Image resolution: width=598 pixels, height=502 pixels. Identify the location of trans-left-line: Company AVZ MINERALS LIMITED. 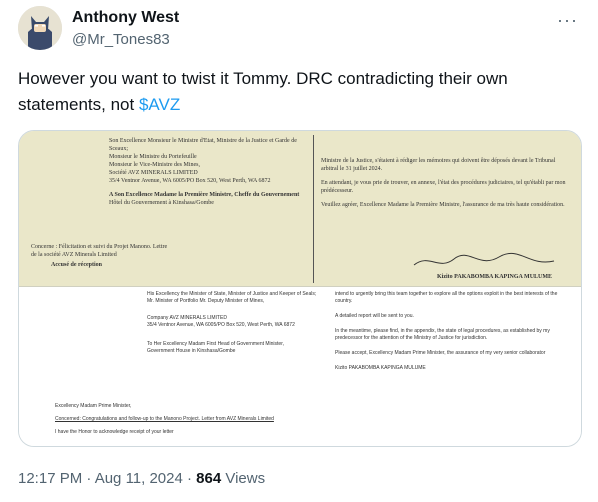
(187, 318).